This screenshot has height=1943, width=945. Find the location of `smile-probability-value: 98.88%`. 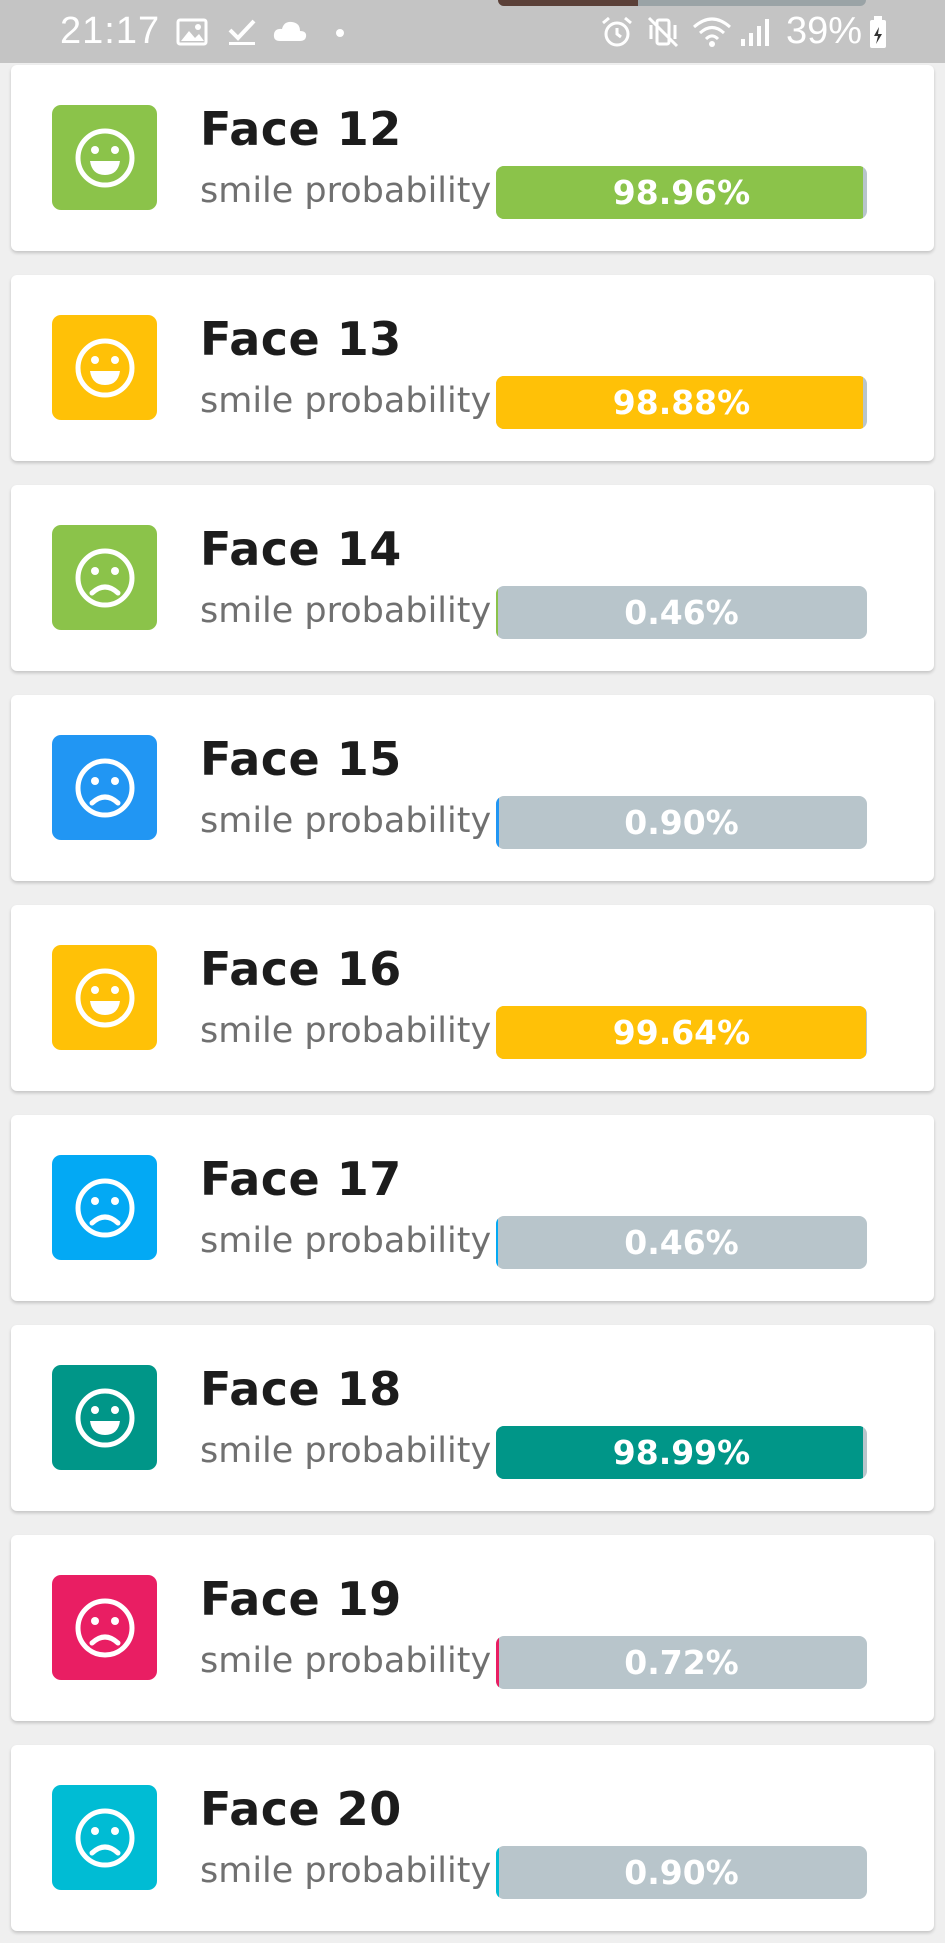

smile-probability-value: 98.88% is located at coordinates (681, 402).